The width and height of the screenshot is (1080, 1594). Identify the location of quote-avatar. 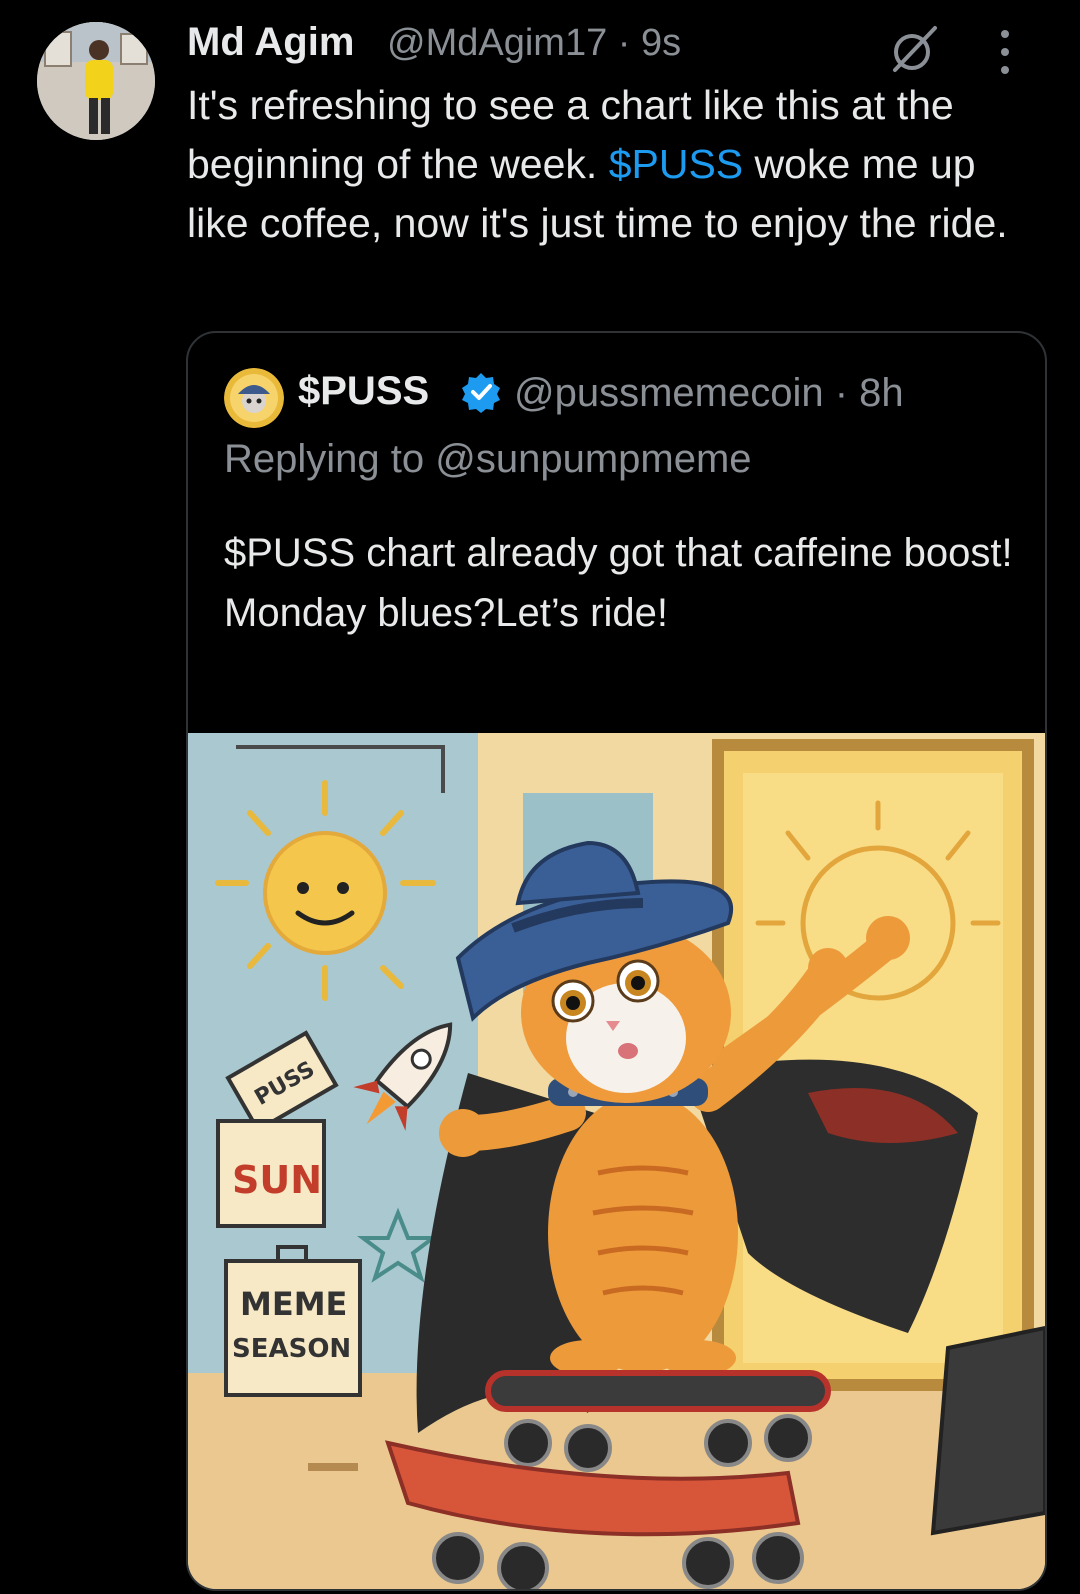
(254, 398).